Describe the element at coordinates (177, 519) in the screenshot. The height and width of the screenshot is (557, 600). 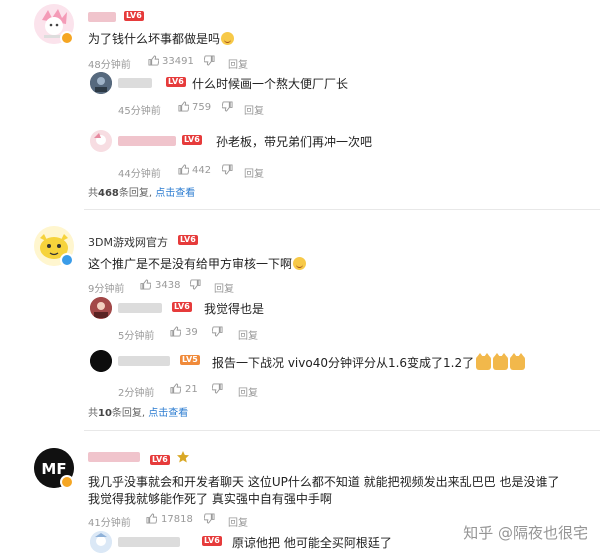
I see `like-count: 17818` at that location.